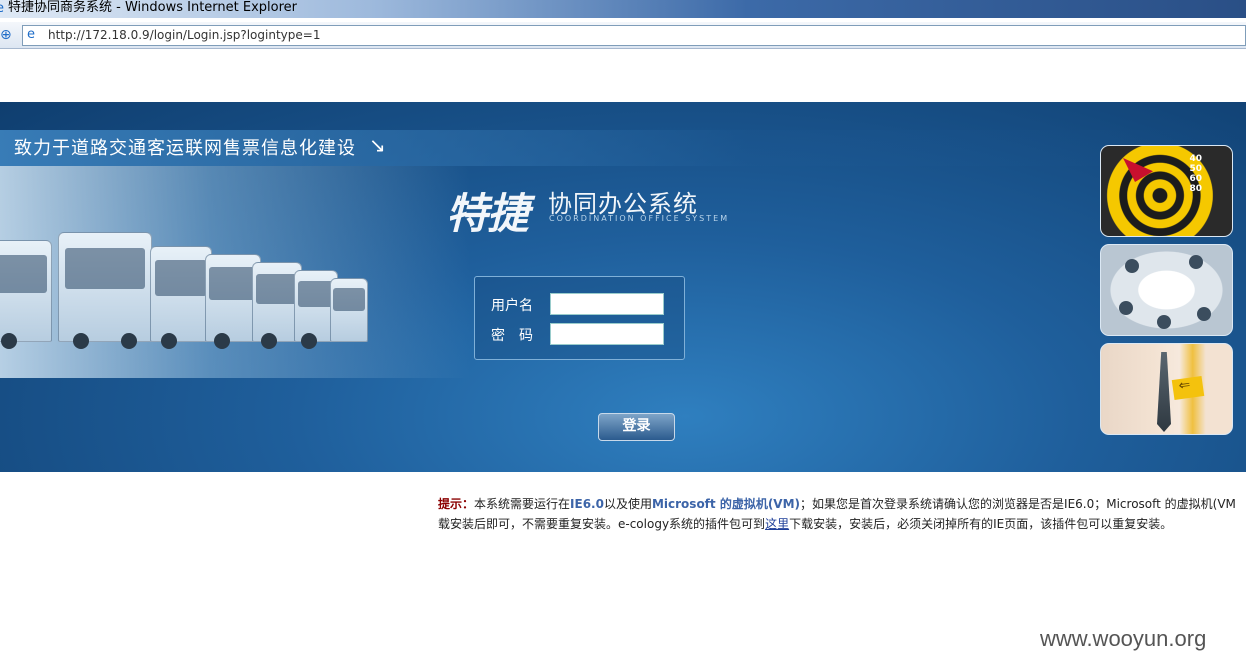 This screenshot has width=1246, height=670. What do you see at coordinates (512, 306) in the screenshot?
I see `username-label: 用户名` at bounding box center [512, 306].